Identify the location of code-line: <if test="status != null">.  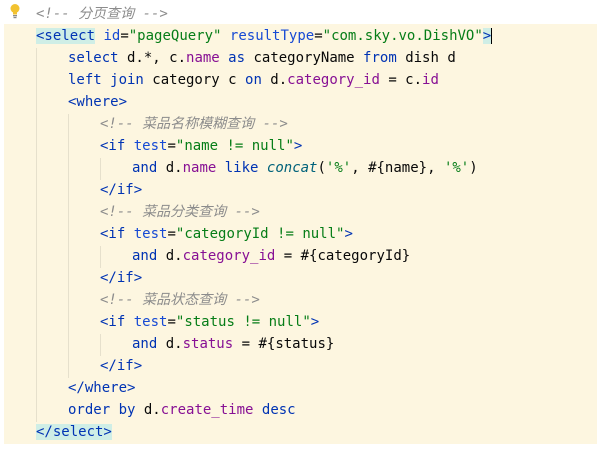
(209, 322).